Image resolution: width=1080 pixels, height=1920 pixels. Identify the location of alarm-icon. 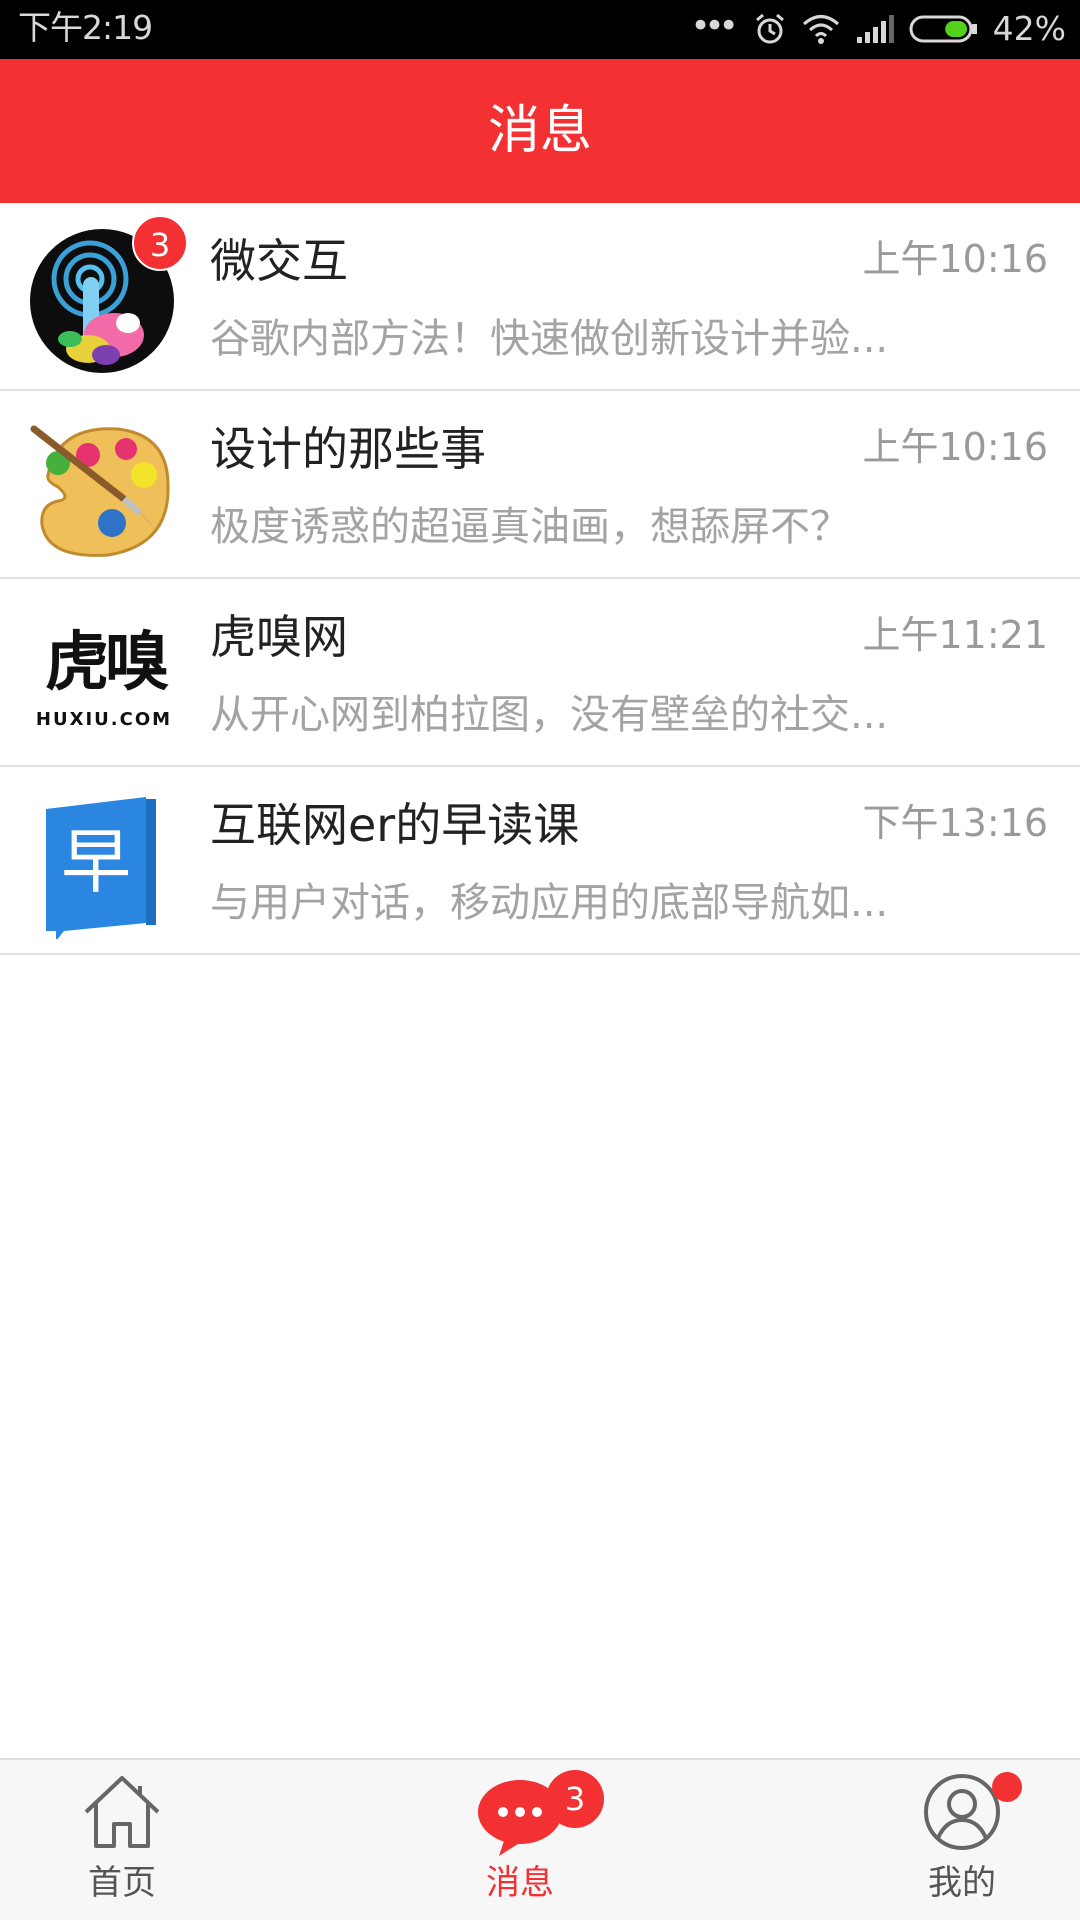
(769, 28).